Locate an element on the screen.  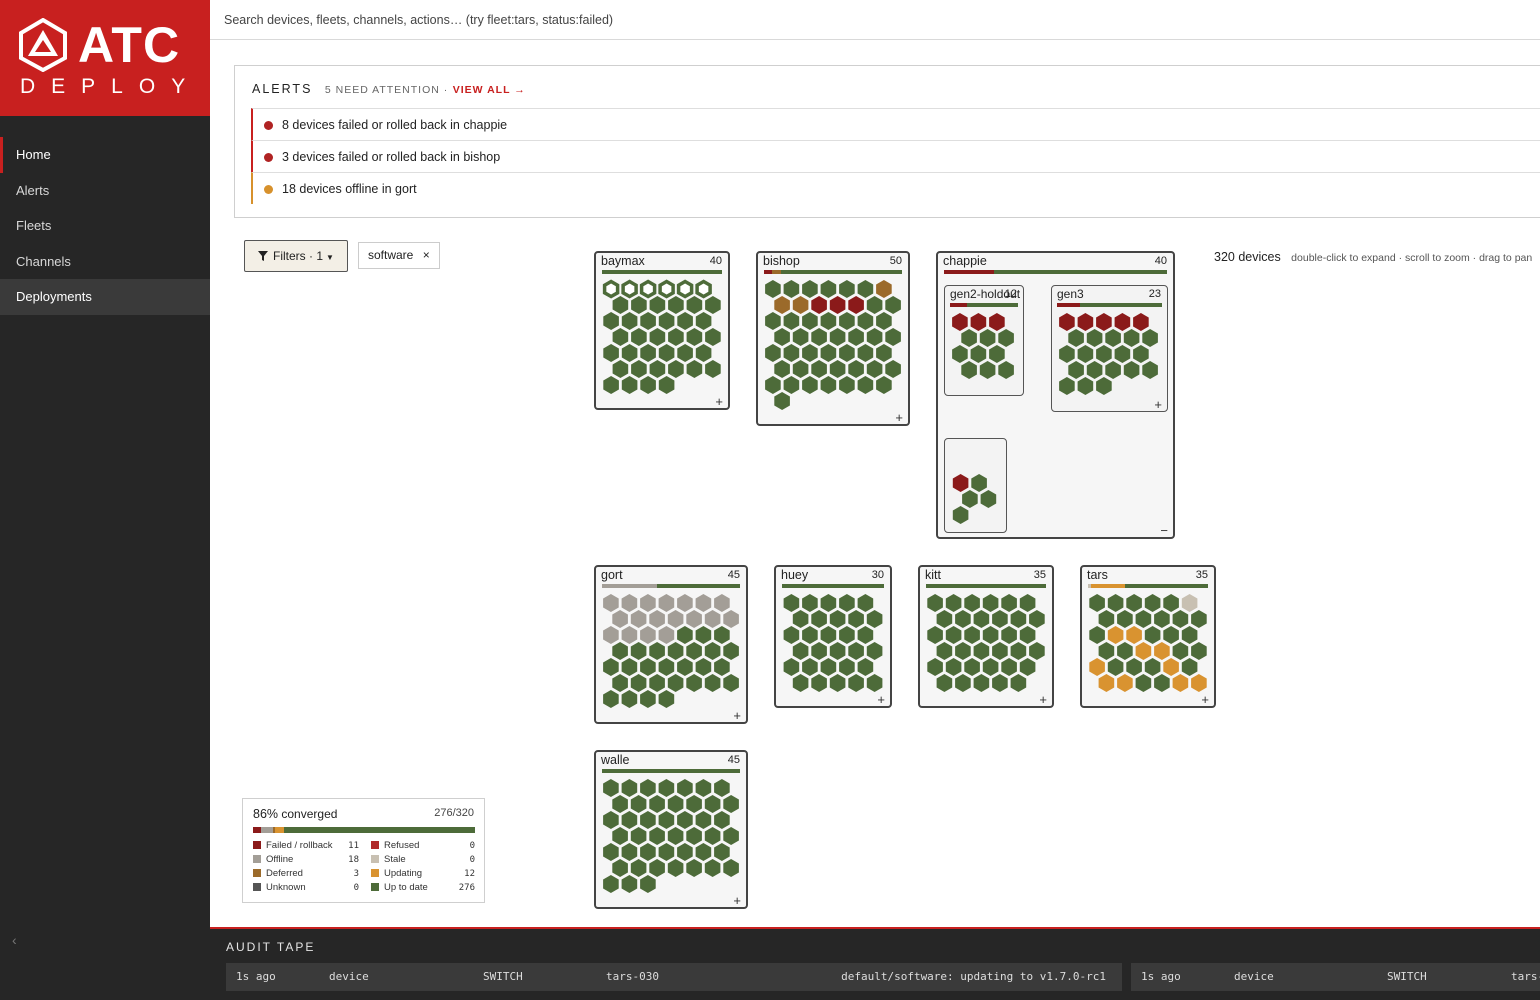
brand-logo: ATC DEPLOY is located at coordinates (105, 58).